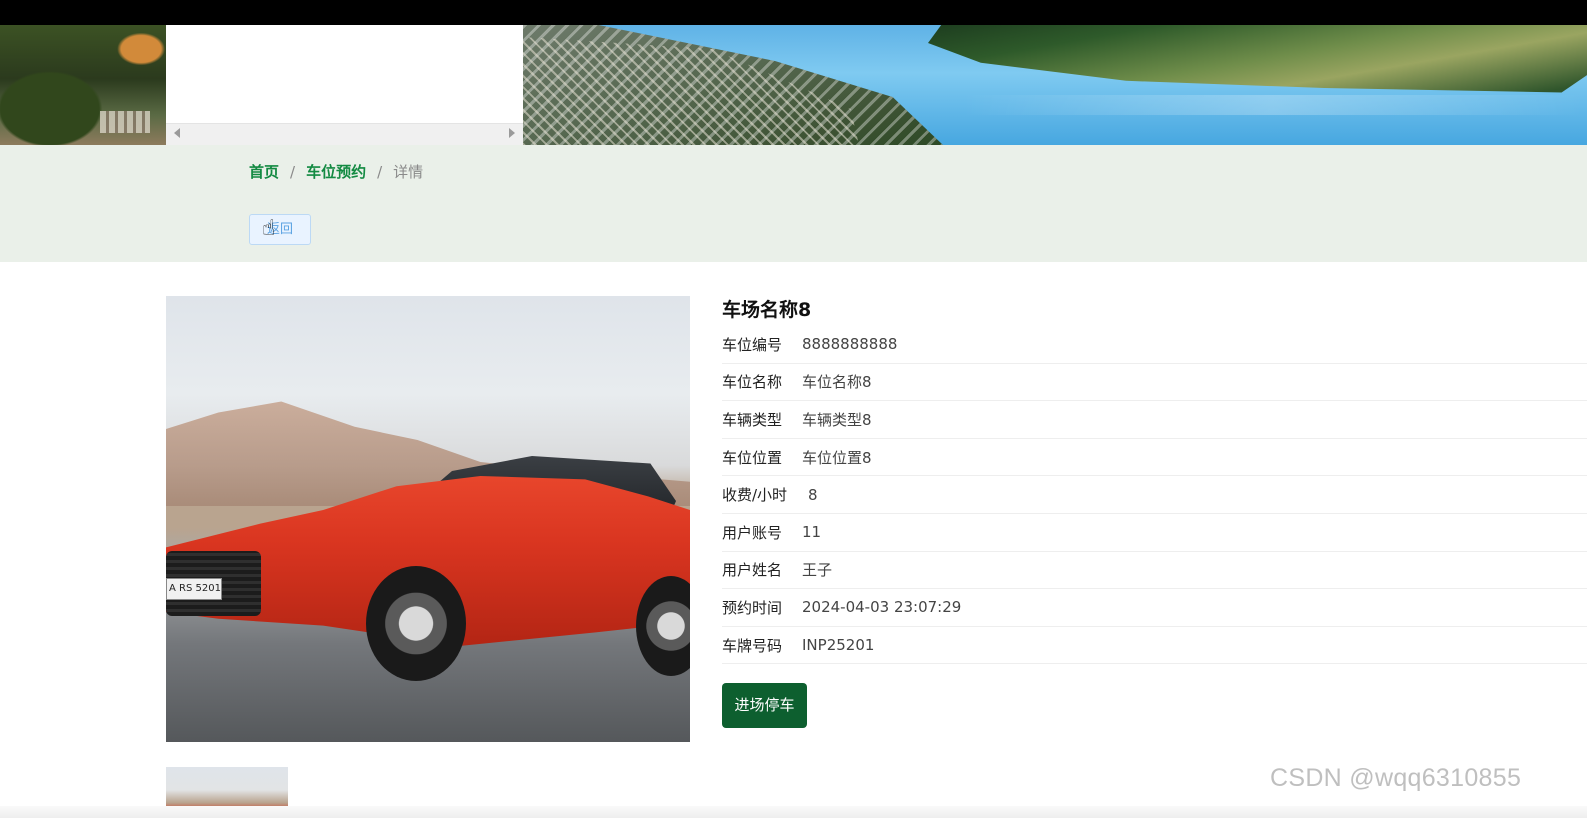  What do you see at coordinates (837, 457) in the screenshot?
I see `field-value: 车位位置8` at bounding box center [837, 457].